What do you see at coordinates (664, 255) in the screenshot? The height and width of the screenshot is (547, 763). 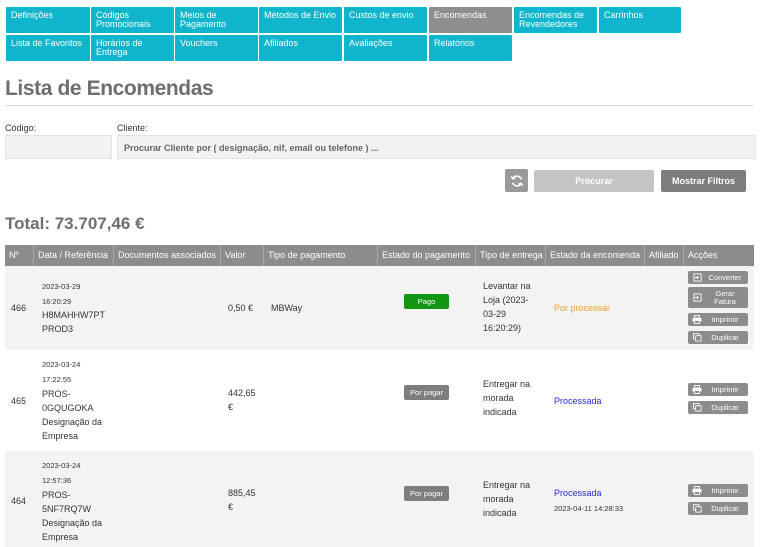 I see `col-affiliate: Afiliado` at bounding box center [664, 255].